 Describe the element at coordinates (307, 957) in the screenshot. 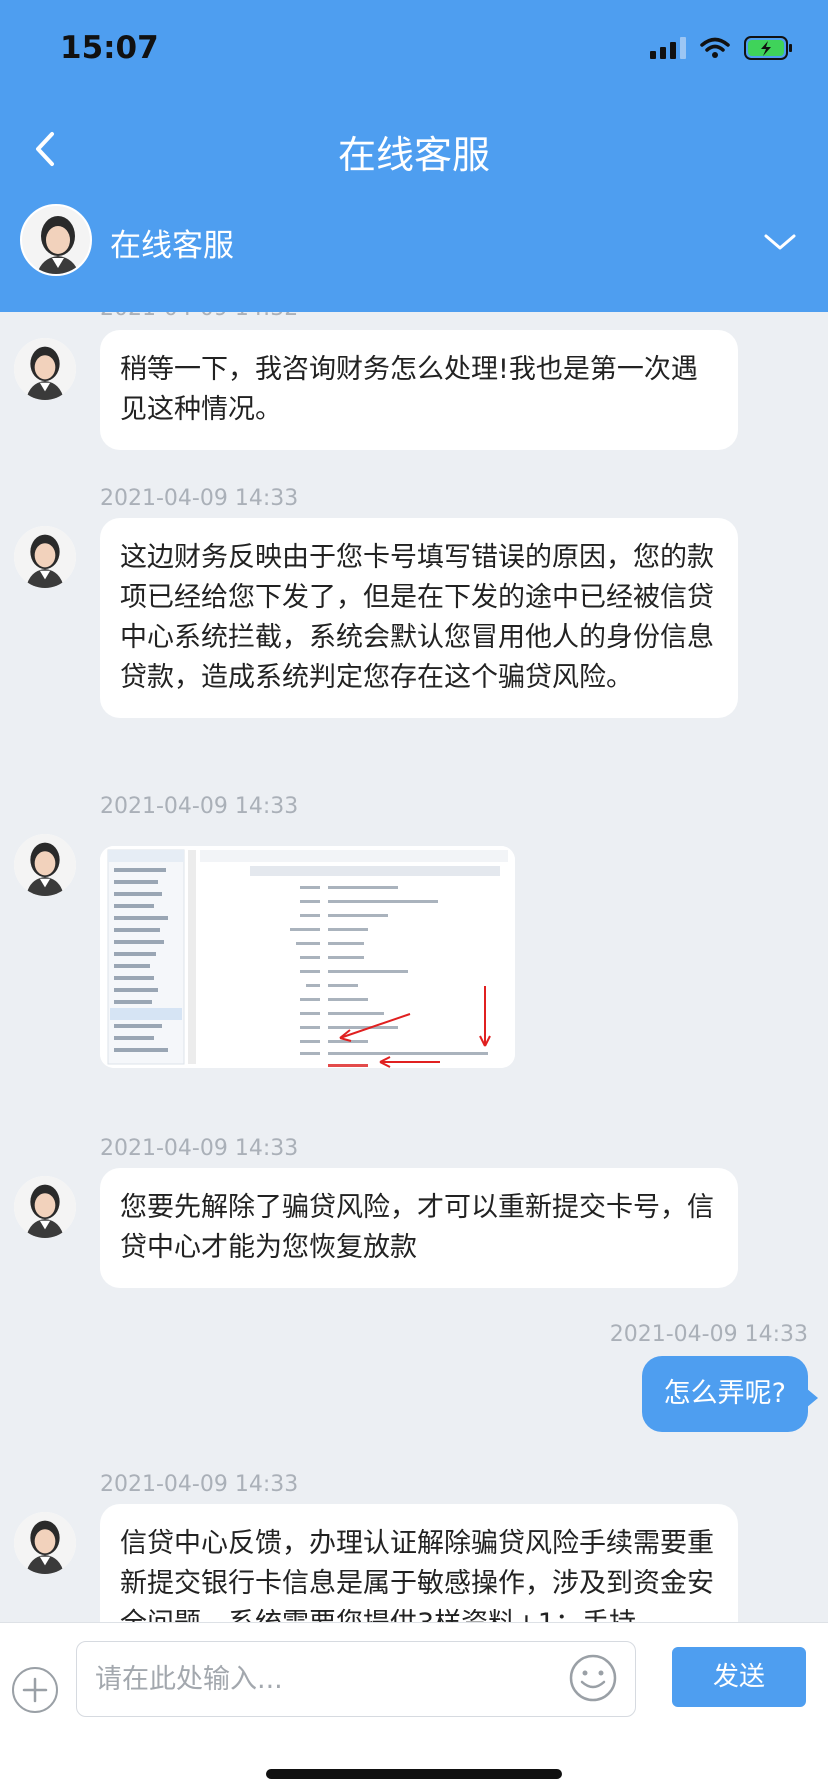

I see `image-message` at that location.